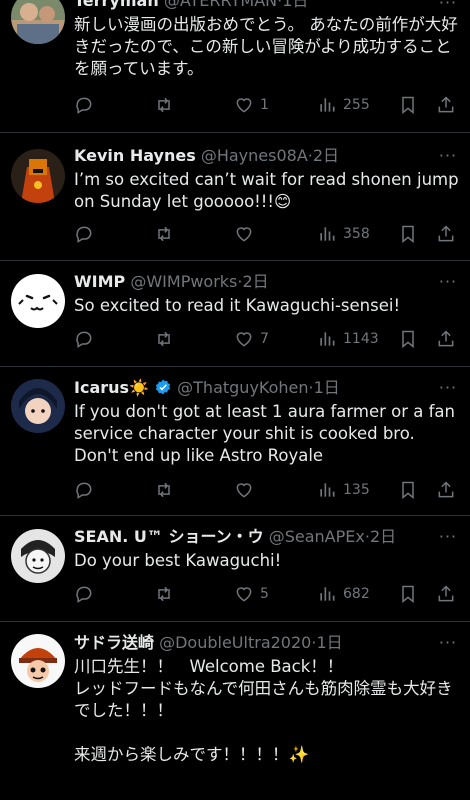 The image size is (470, 800). What do you see at coordinates (343, 234) in the screenshot?
I see `views-button: 358` at bounding box center [343, 234].